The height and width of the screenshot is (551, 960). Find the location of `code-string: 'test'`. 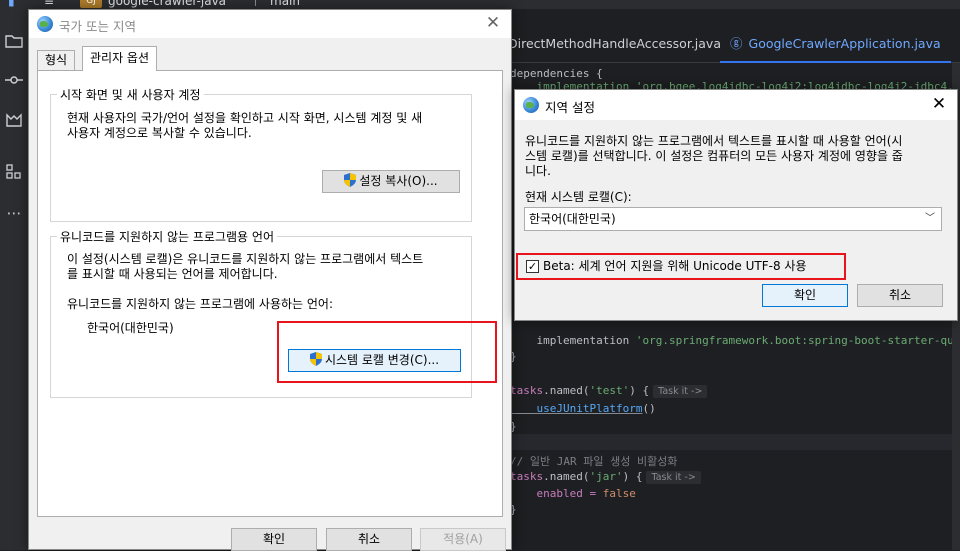

code-string: 'test' is located at coordinates (609, 390).